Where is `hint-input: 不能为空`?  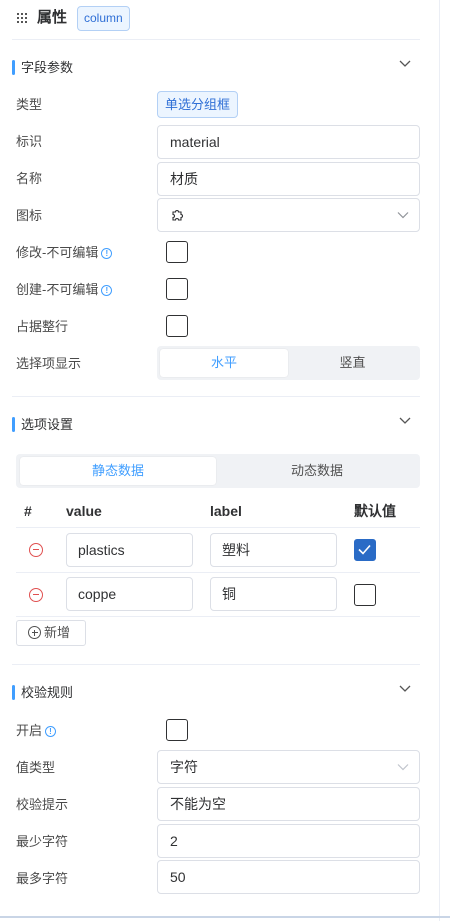 hint-input: 不能为空 is located at coordinates (288, 804).